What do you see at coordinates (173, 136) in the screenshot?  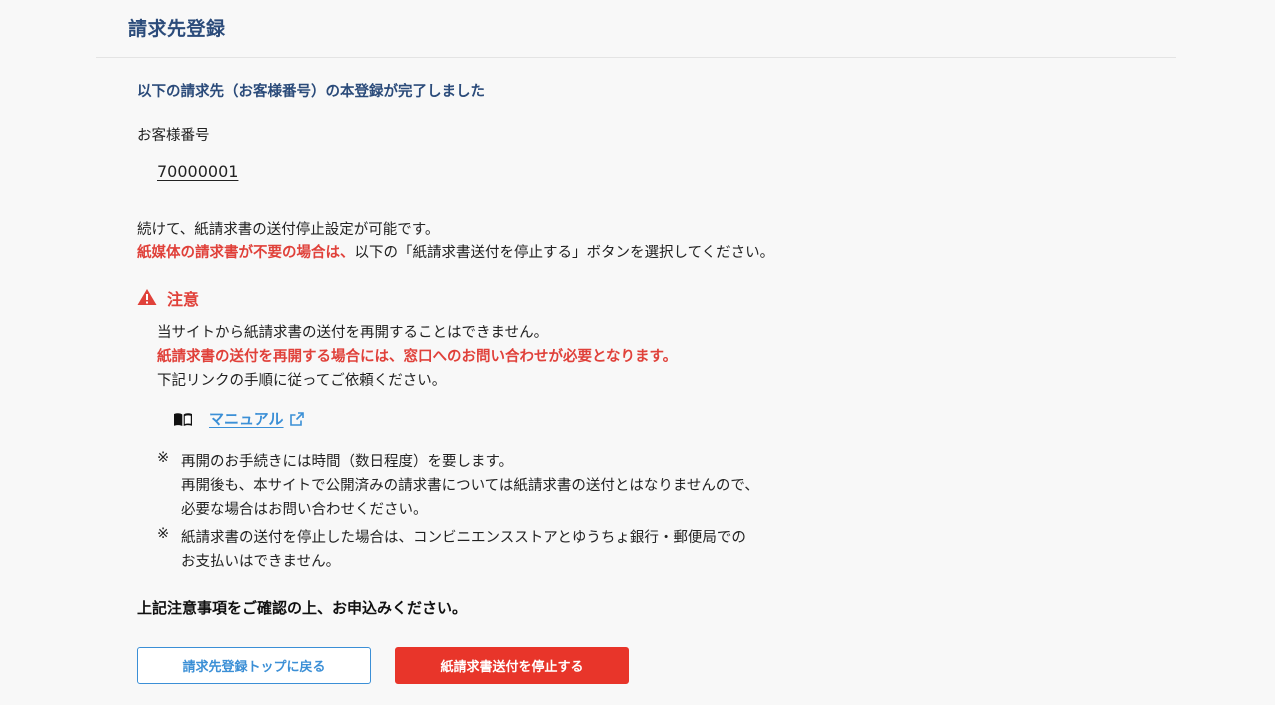 I see `customer-number-label: お客様番号` at bounding box center [173, 136].